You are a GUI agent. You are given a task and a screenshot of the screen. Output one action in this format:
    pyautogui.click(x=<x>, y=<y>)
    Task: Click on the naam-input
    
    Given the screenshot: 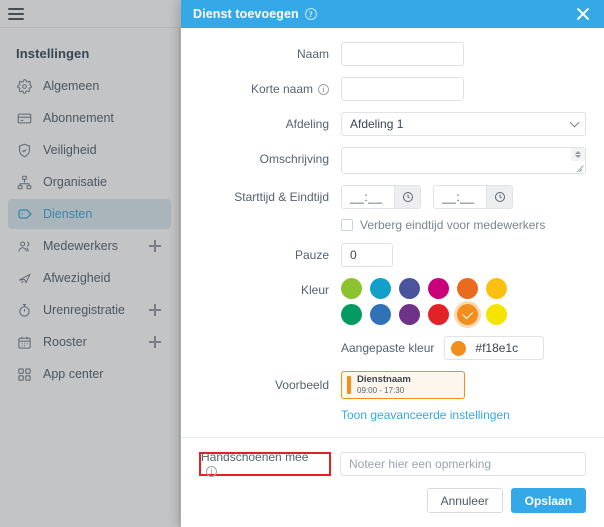 What is the action you would take?
    pyautogui.click(x=402, y=54)
    